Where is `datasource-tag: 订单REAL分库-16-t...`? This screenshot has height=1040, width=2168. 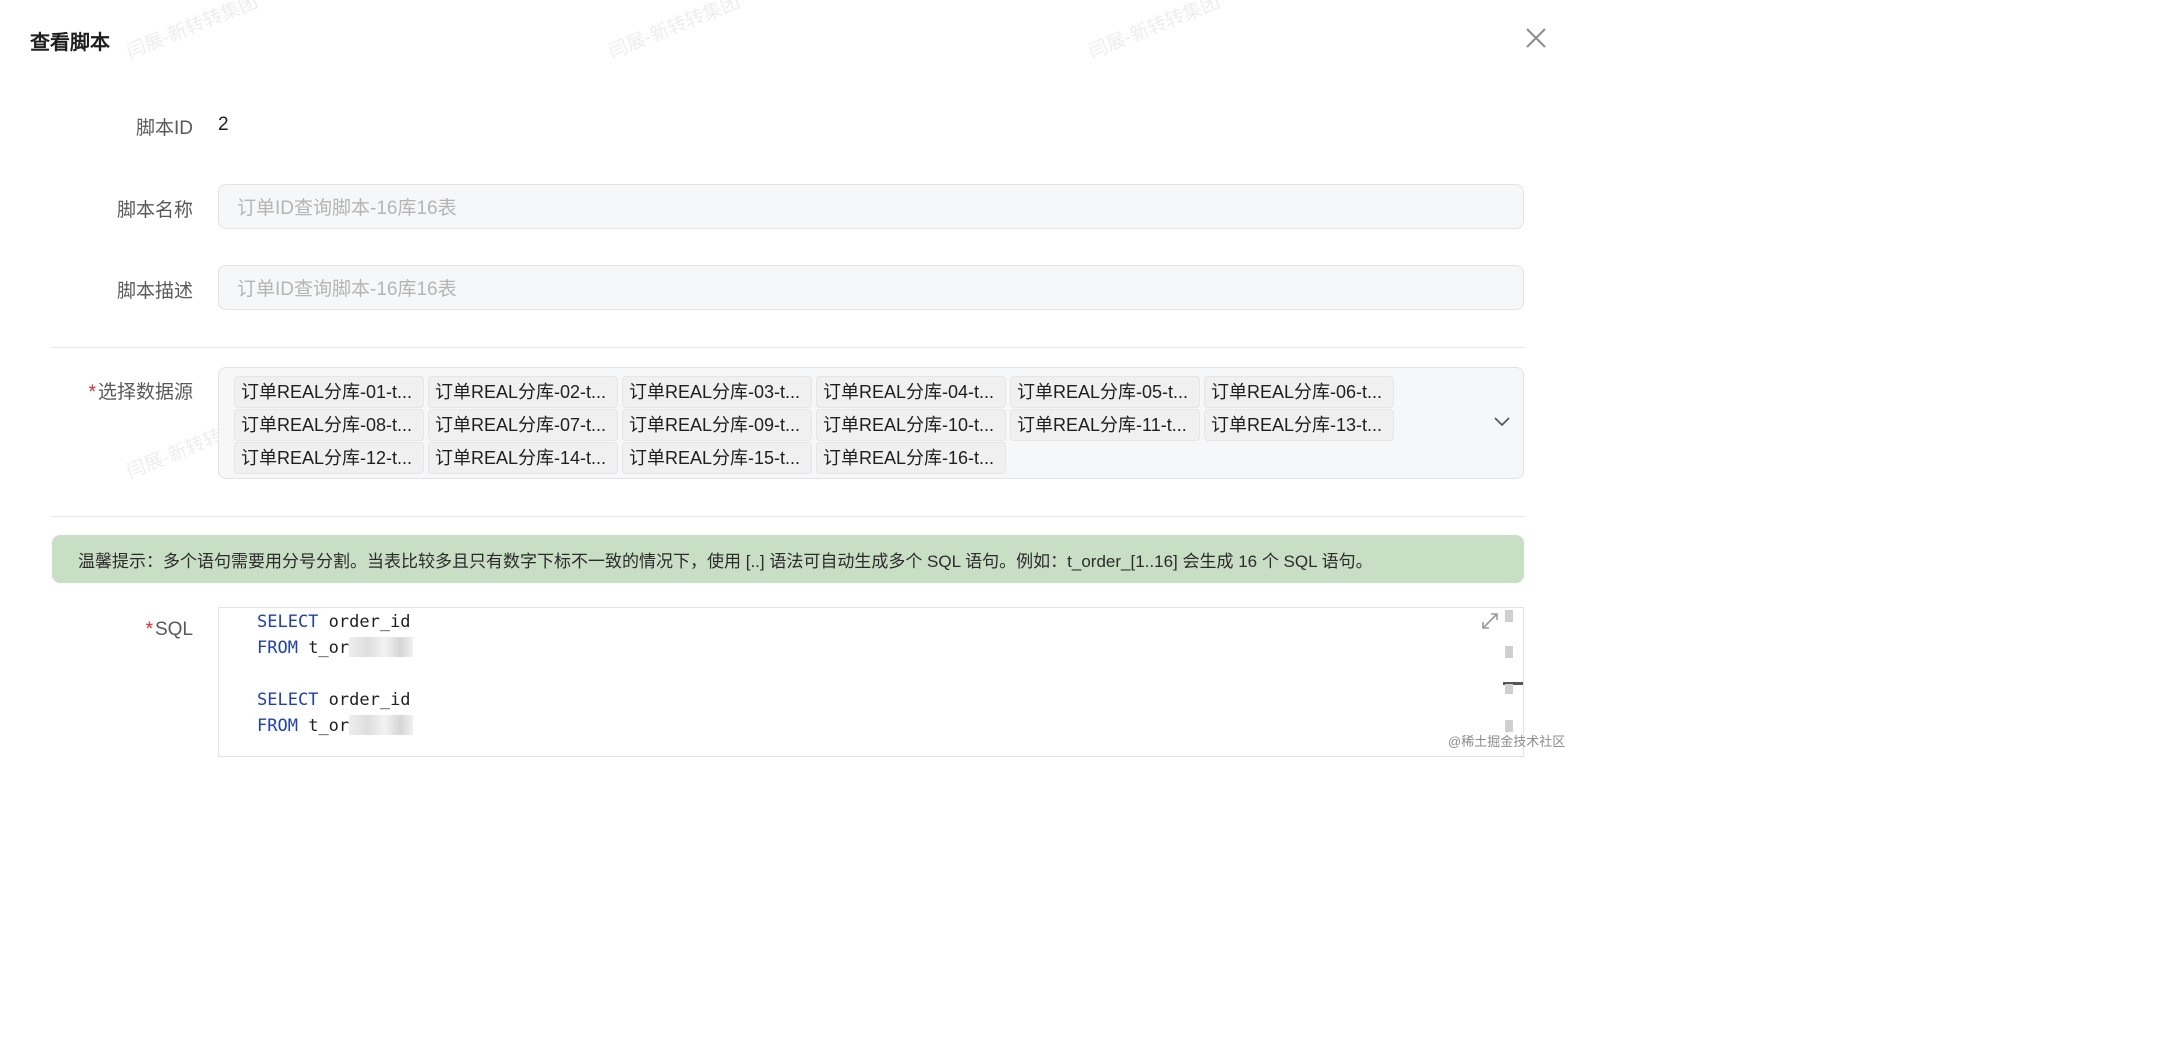 datasource-tag: 订单REAL分库-16-t... is located at coordinates (911, 458).